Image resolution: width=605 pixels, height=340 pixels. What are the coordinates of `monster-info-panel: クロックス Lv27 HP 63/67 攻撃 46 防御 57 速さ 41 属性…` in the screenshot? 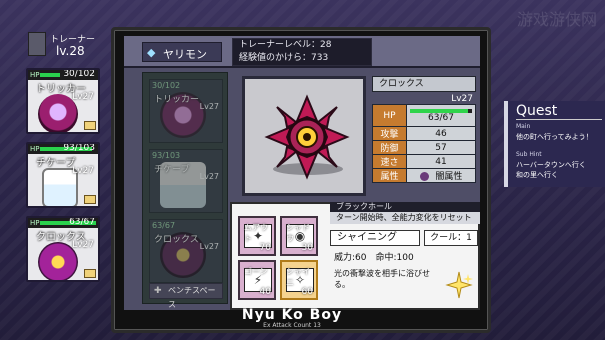 It's located at (424, 136).